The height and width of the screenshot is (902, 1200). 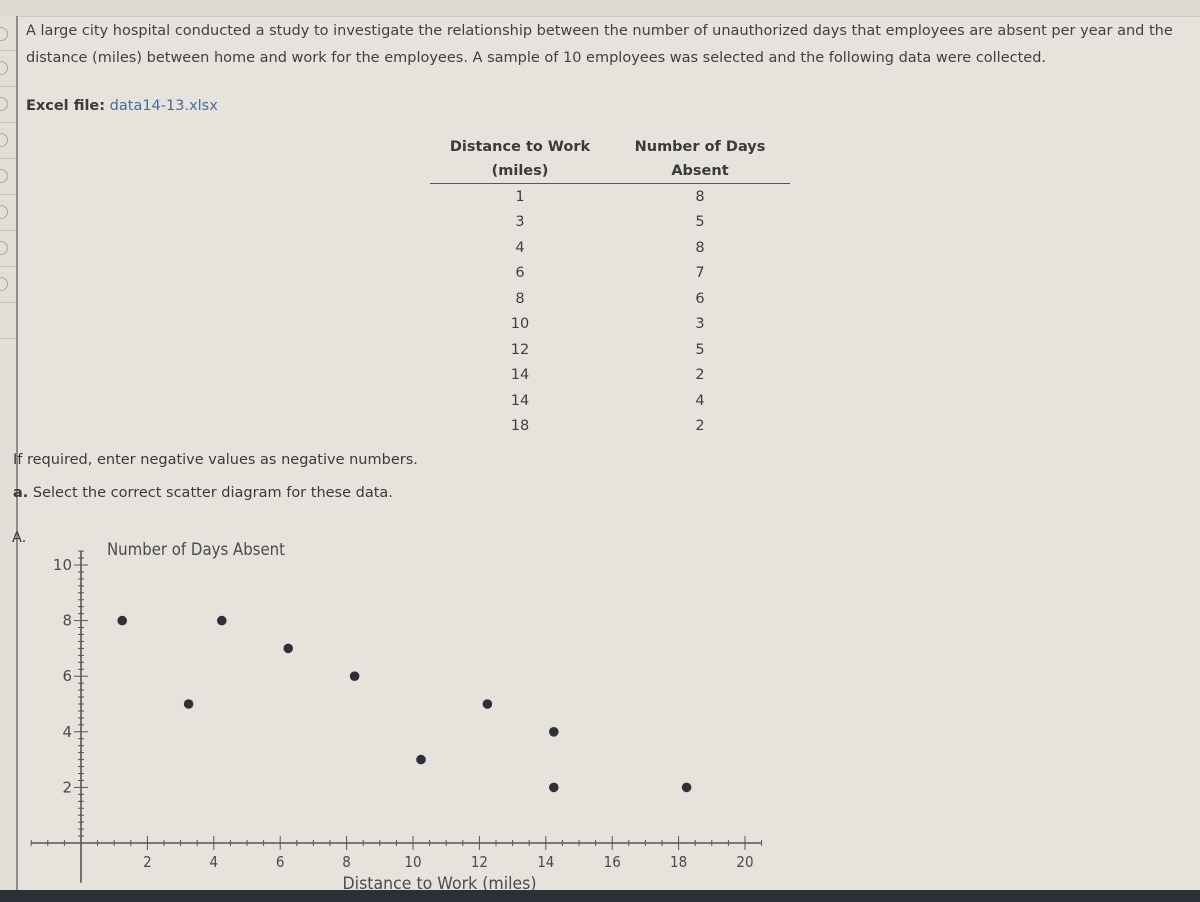 What do you see at coordinates (196, 550) in the screenshot?
I see `y-axis-title: Number of Days Absent` at bounding box center [196, 550].